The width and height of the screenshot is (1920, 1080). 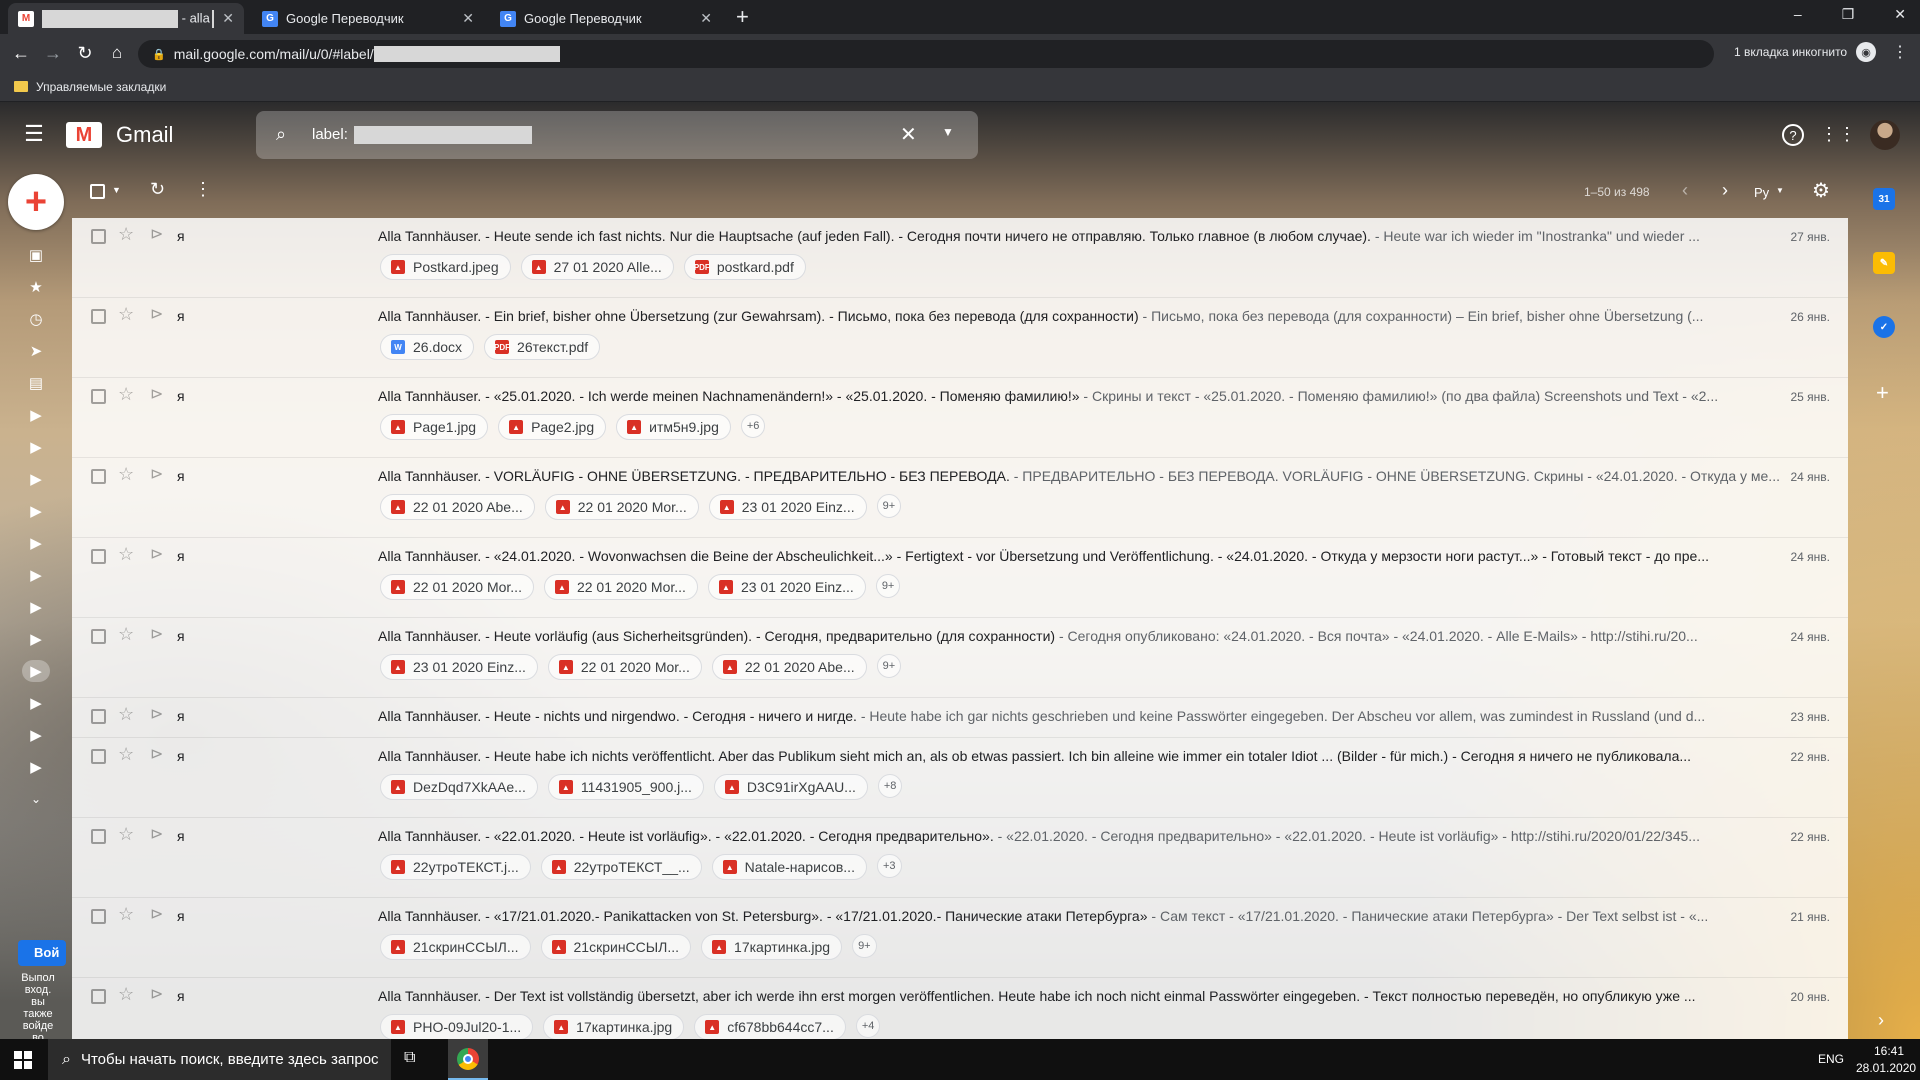 What do you see at coordinates (126, 18) in the screenshot?
I see `tab-gmail: M - alla ✕` at bounding box center [126, 18].